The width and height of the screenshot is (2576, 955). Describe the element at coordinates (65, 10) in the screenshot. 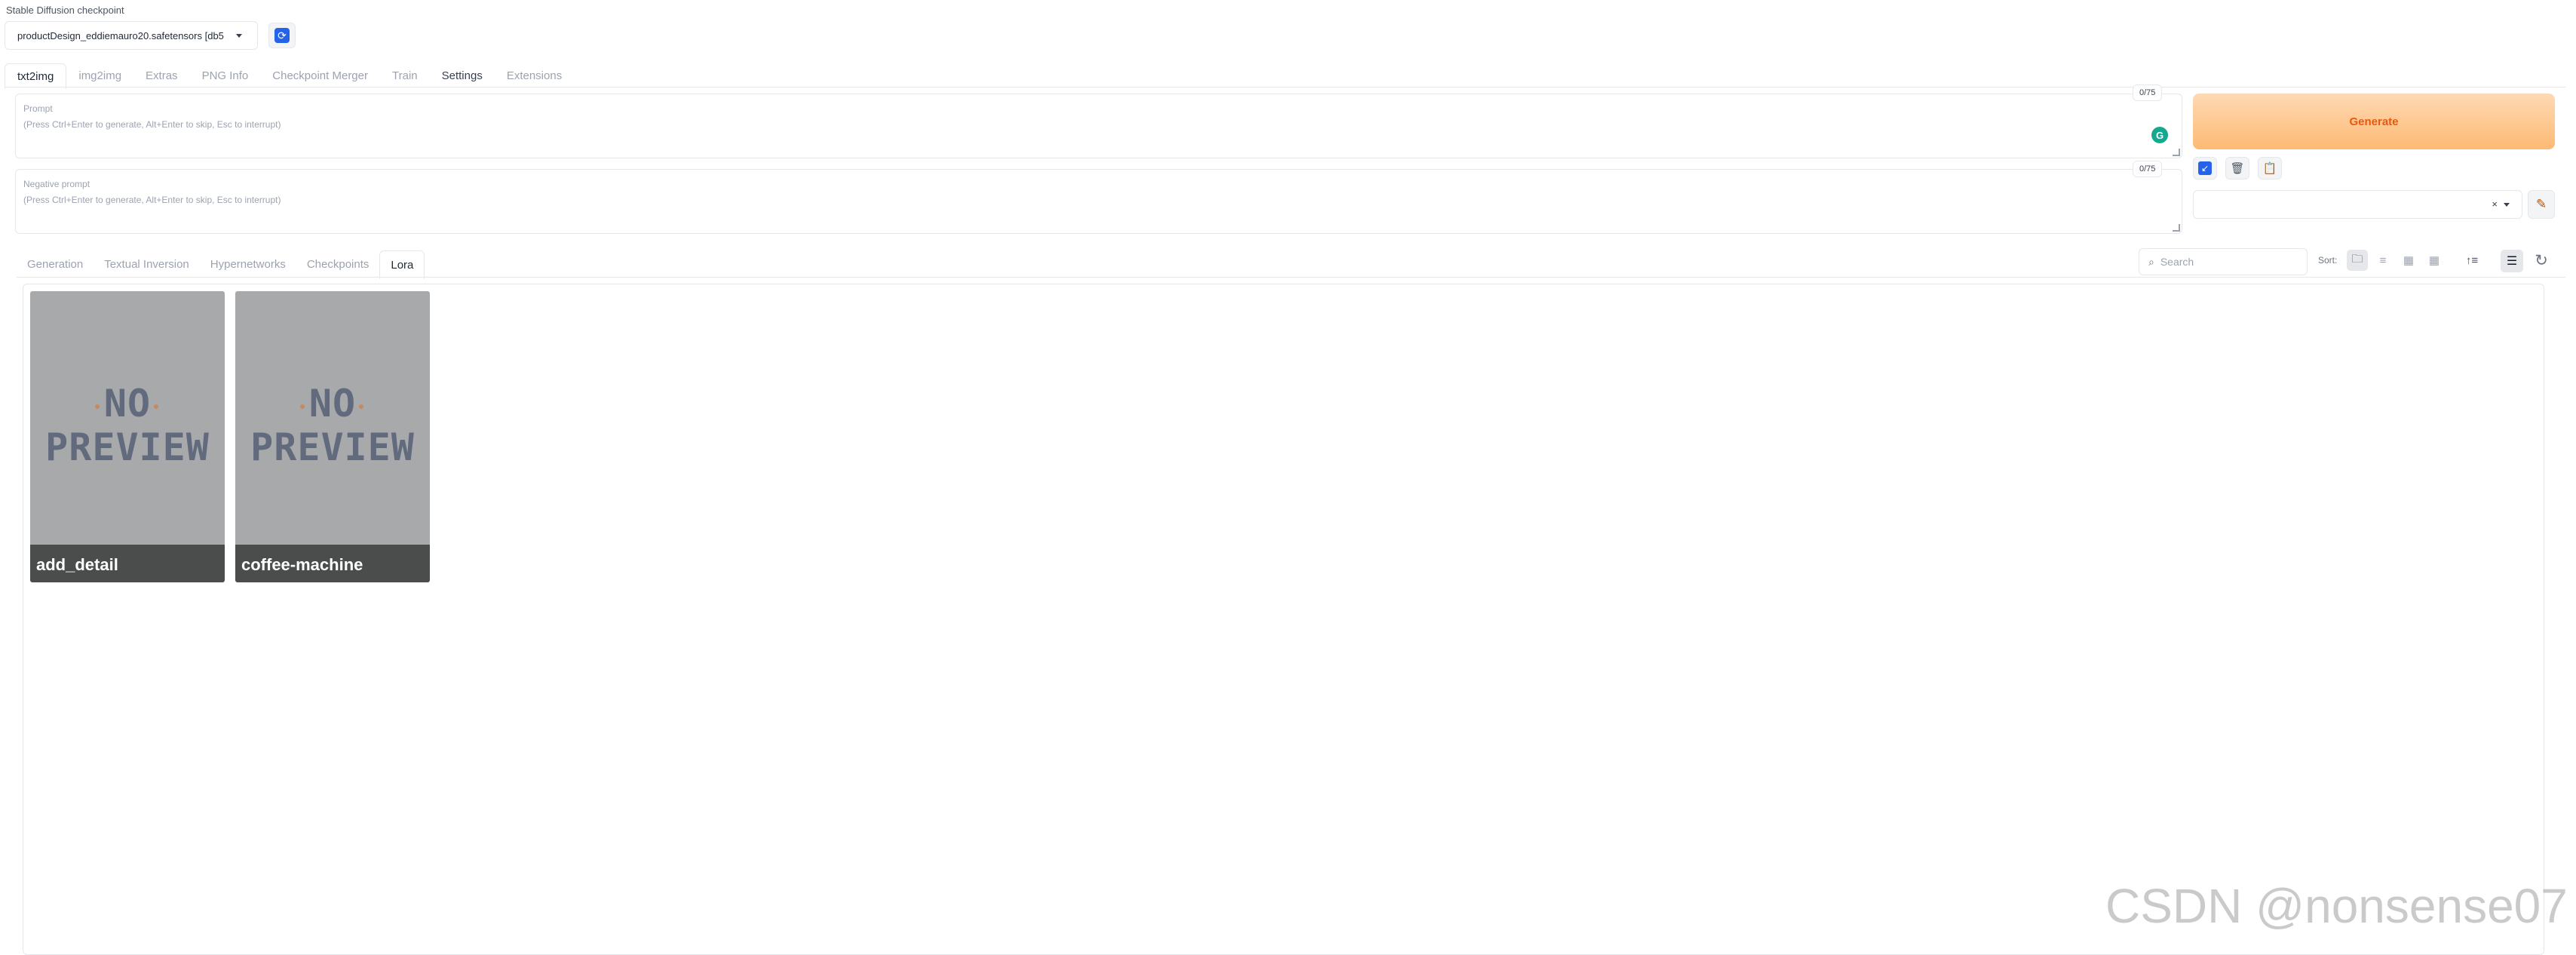

I see `checkpoint-label: Stable Diffusion checkpoint` at that location.